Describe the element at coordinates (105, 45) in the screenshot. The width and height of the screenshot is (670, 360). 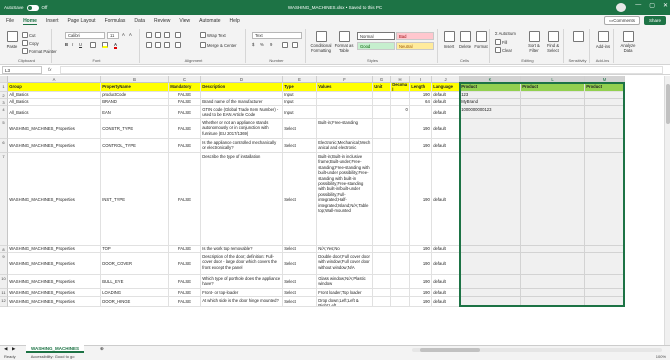
I see `fill-color-button` at that location.